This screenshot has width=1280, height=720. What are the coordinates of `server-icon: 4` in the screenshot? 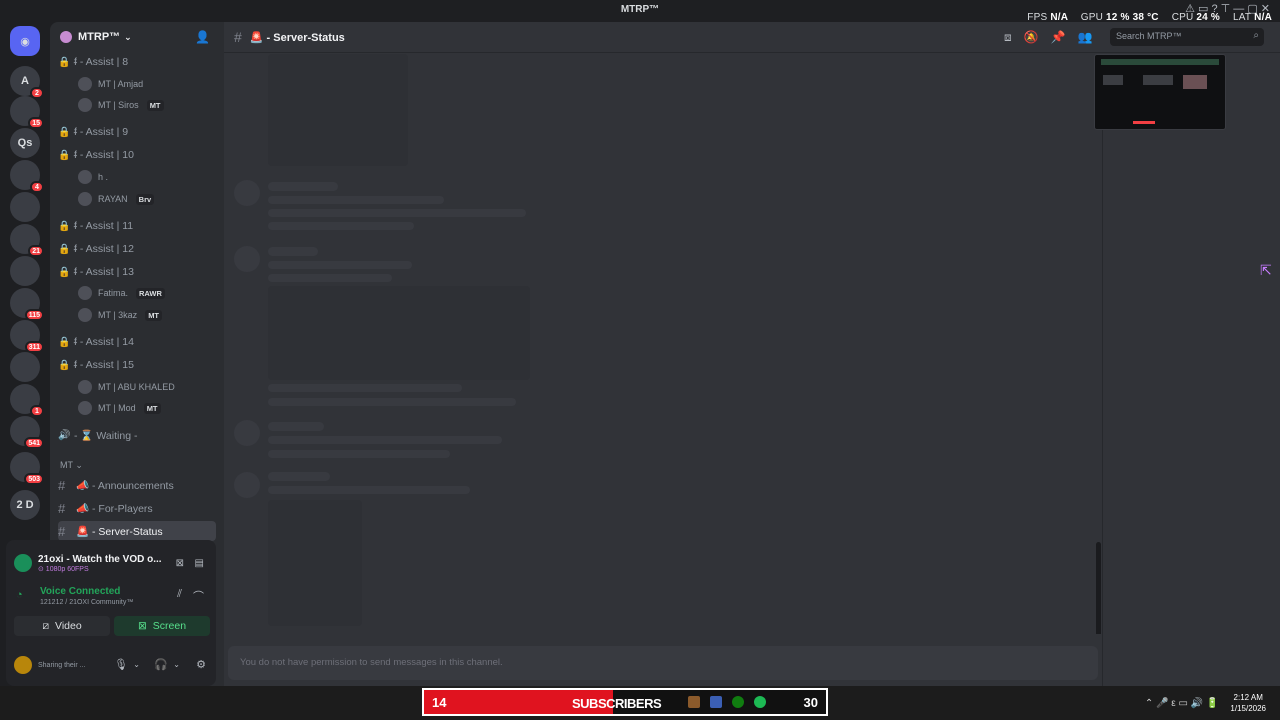 It's located at (27, 176).